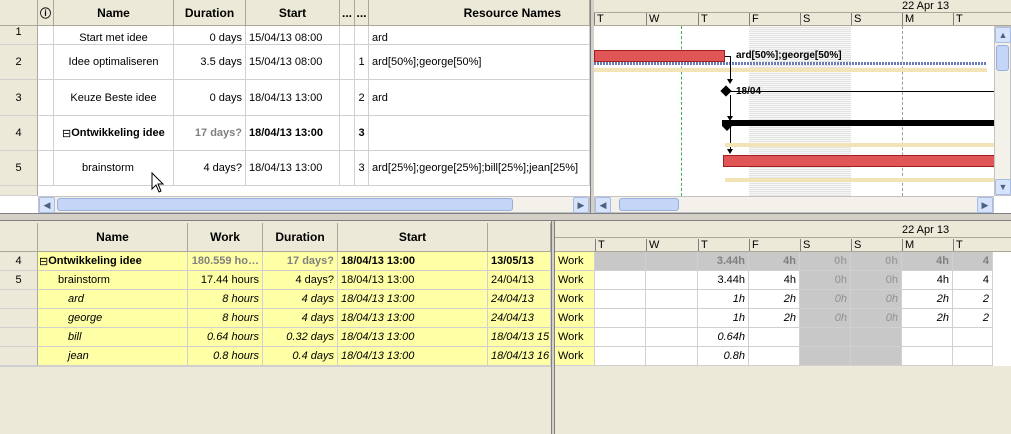 The height and width of the screenshot is (434, 1011). Describe the element at coordinates (362, 62) in the screenshot. I see `task-predecessor: 1` at that location.